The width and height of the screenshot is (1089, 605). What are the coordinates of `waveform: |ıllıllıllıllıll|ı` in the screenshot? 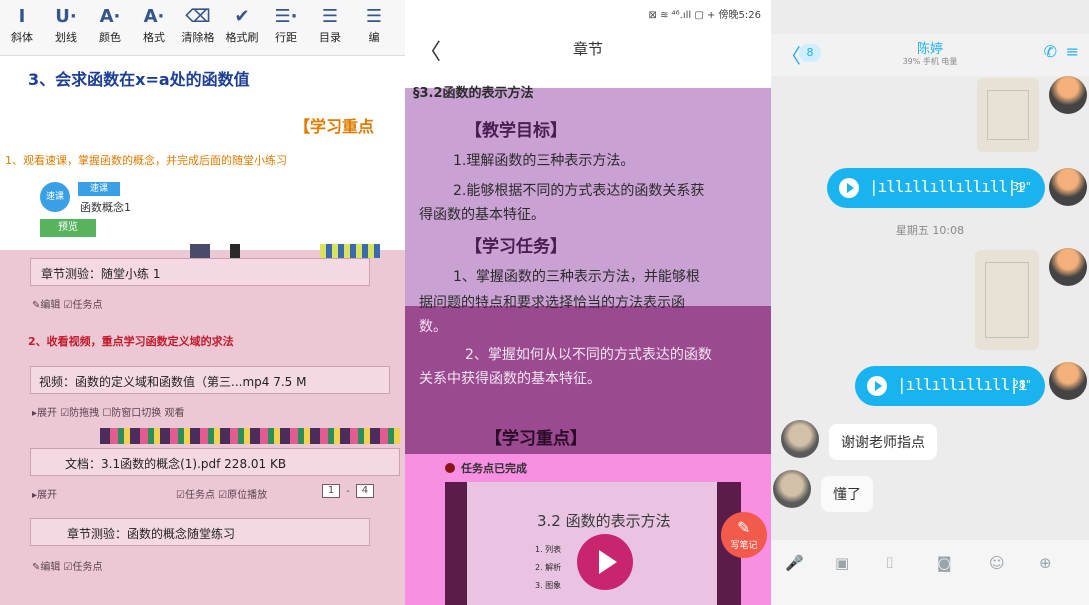 It's located at (947, 186).